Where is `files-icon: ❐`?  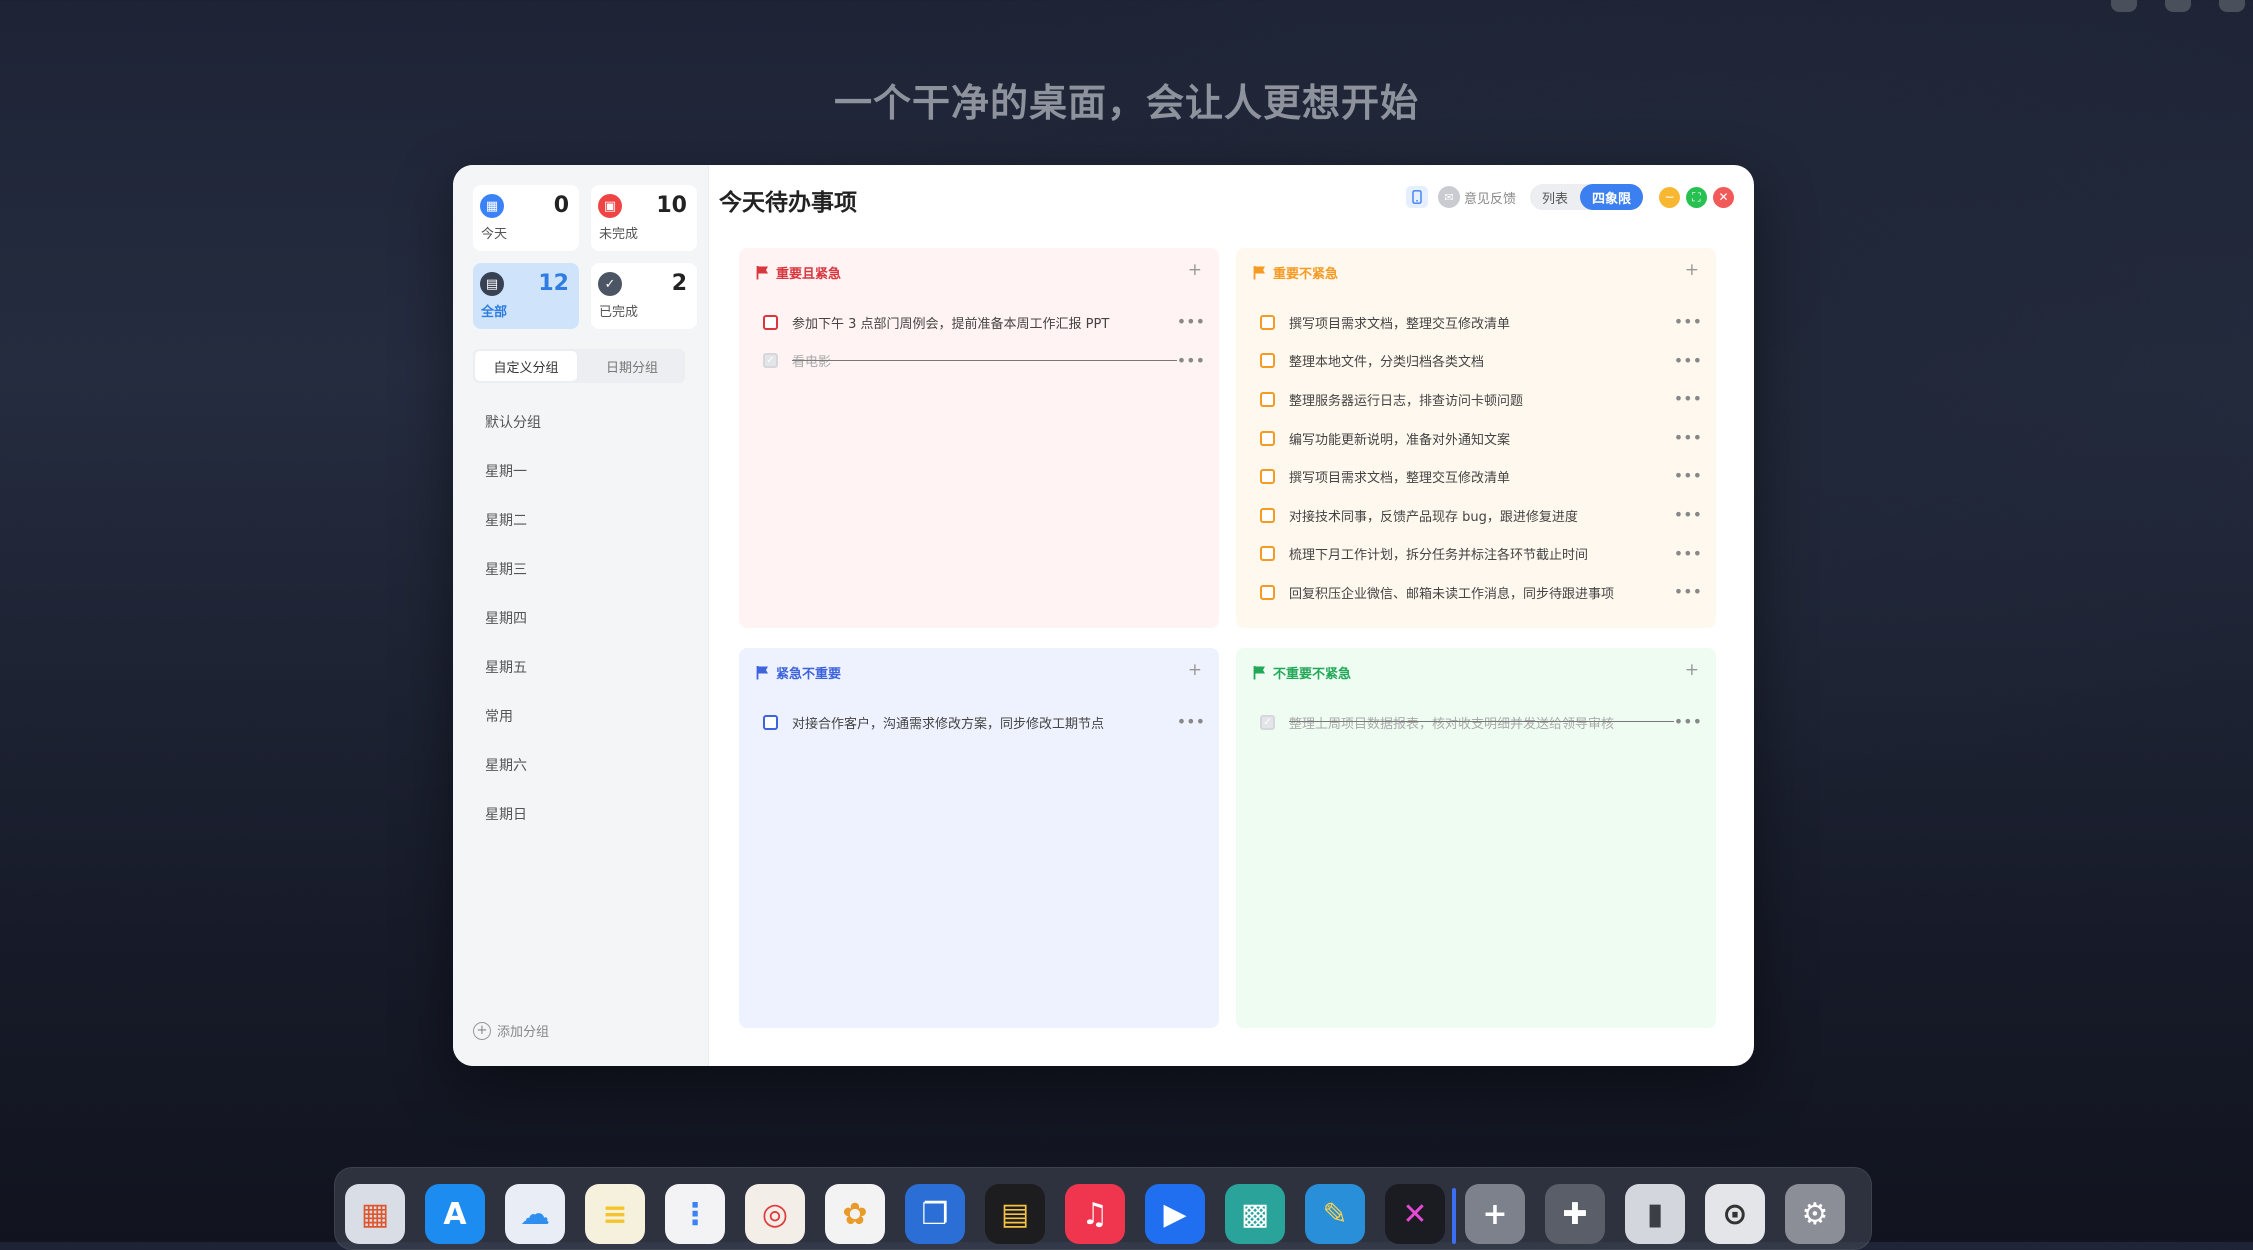 files-icon: ❐ is located at coordinates (935, 1214).